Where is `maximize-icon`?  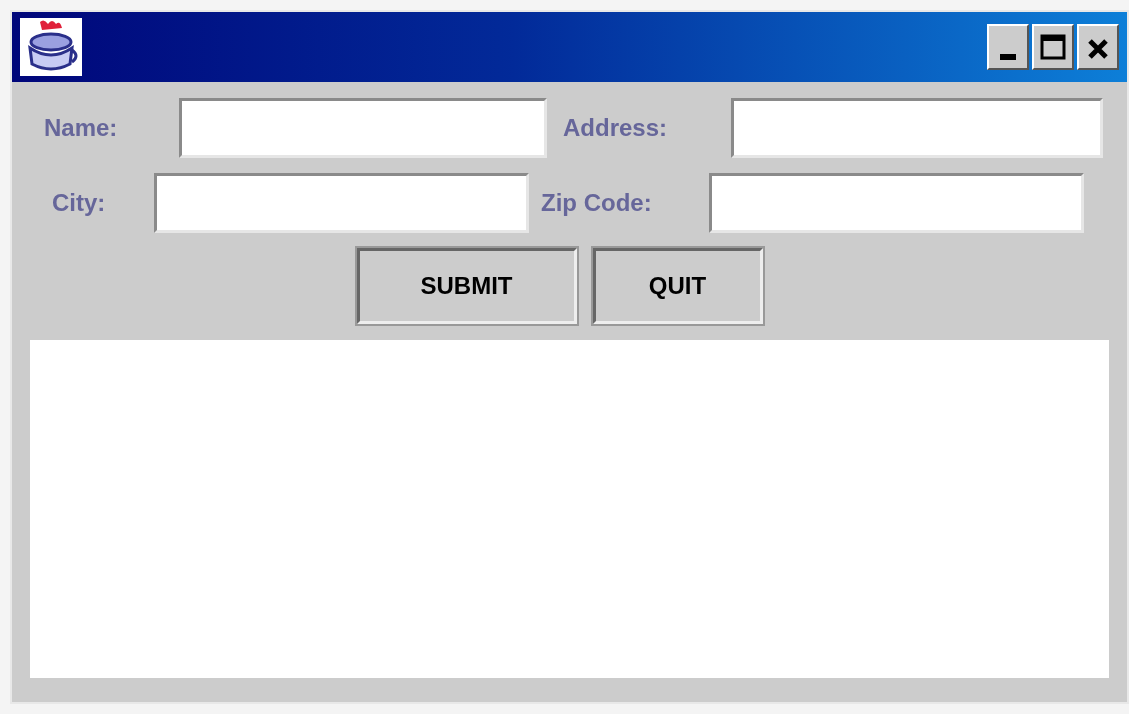
maximize-icon is located at coordinates (1053, 47).